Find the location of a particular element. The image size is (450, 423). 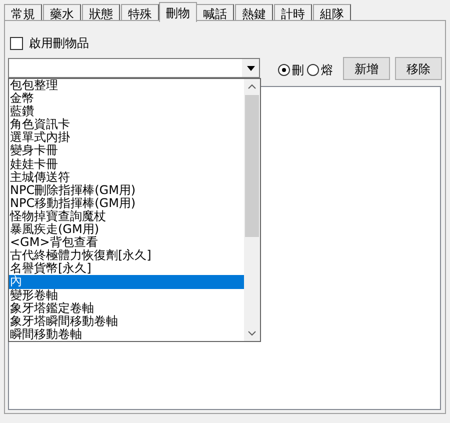

button: 新增 is located at coordinates (366, 68).